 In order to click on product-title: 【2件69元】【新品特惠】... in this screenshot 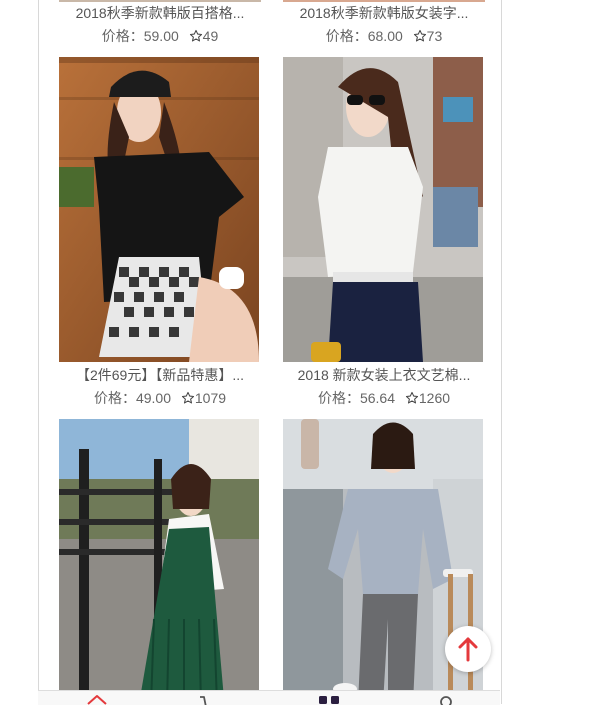, I will do `click(160, 375)`.